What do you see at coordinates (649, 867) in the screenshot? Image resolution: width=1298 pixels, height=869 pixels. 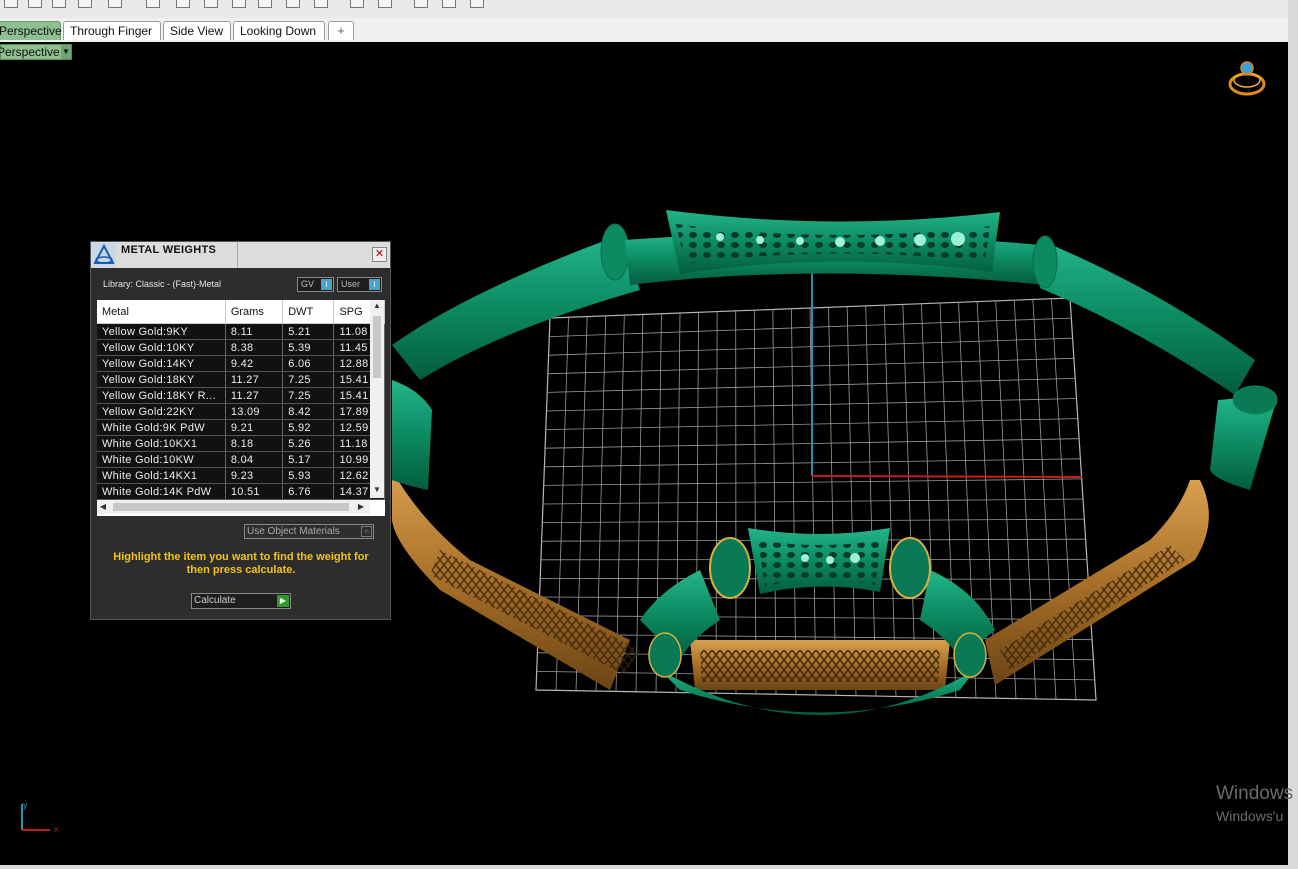 I see `window-bottom-edge` at bounding box center [649, 867].